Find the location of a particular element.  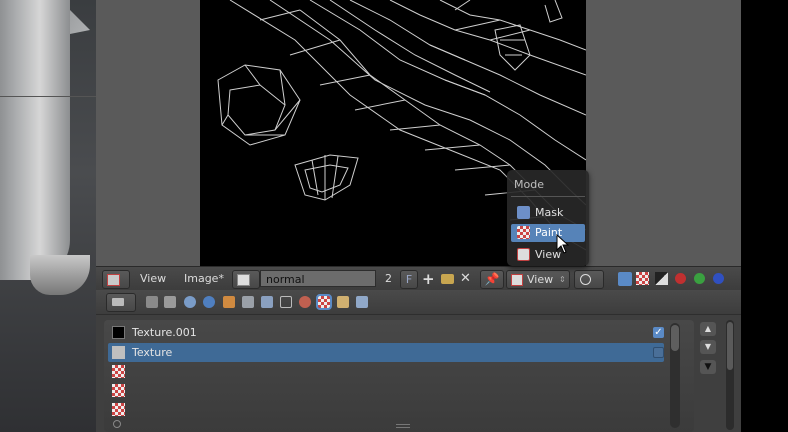

image-icon is located at coordinates (243, 280).